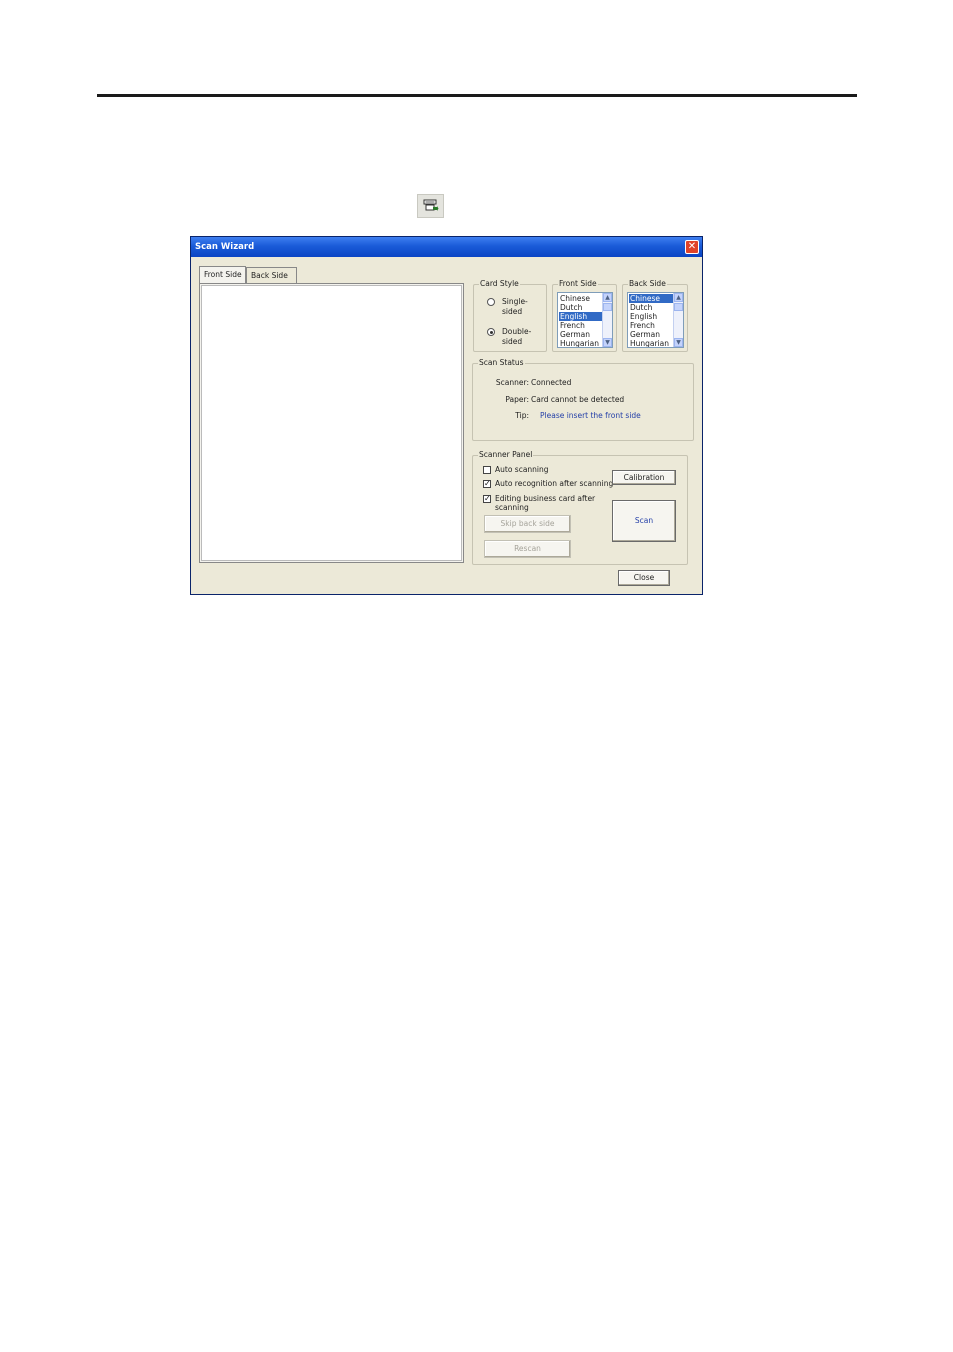 The height and width of the screenshot is (1352, 953). I want to click on auto-recognition-label: Auto recognition after scanning, so click(554, 483).